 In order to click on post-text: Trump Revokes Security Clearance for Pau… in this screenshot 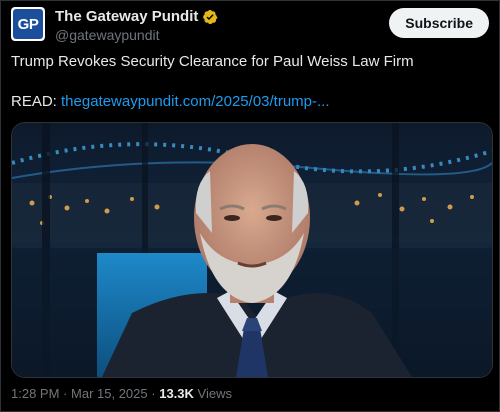, I will do `click(212, 61)`.